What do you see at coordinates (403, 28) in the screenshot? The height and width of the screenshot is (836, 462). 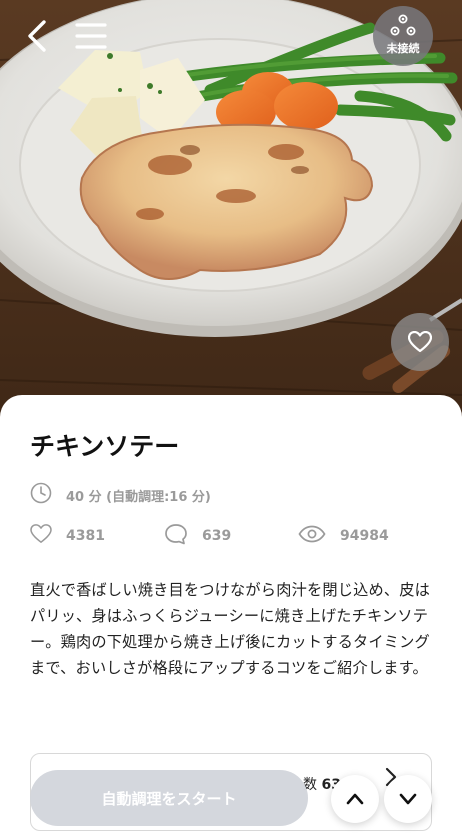 I see `network-nodes-icon` at bounding box center [403, 28].